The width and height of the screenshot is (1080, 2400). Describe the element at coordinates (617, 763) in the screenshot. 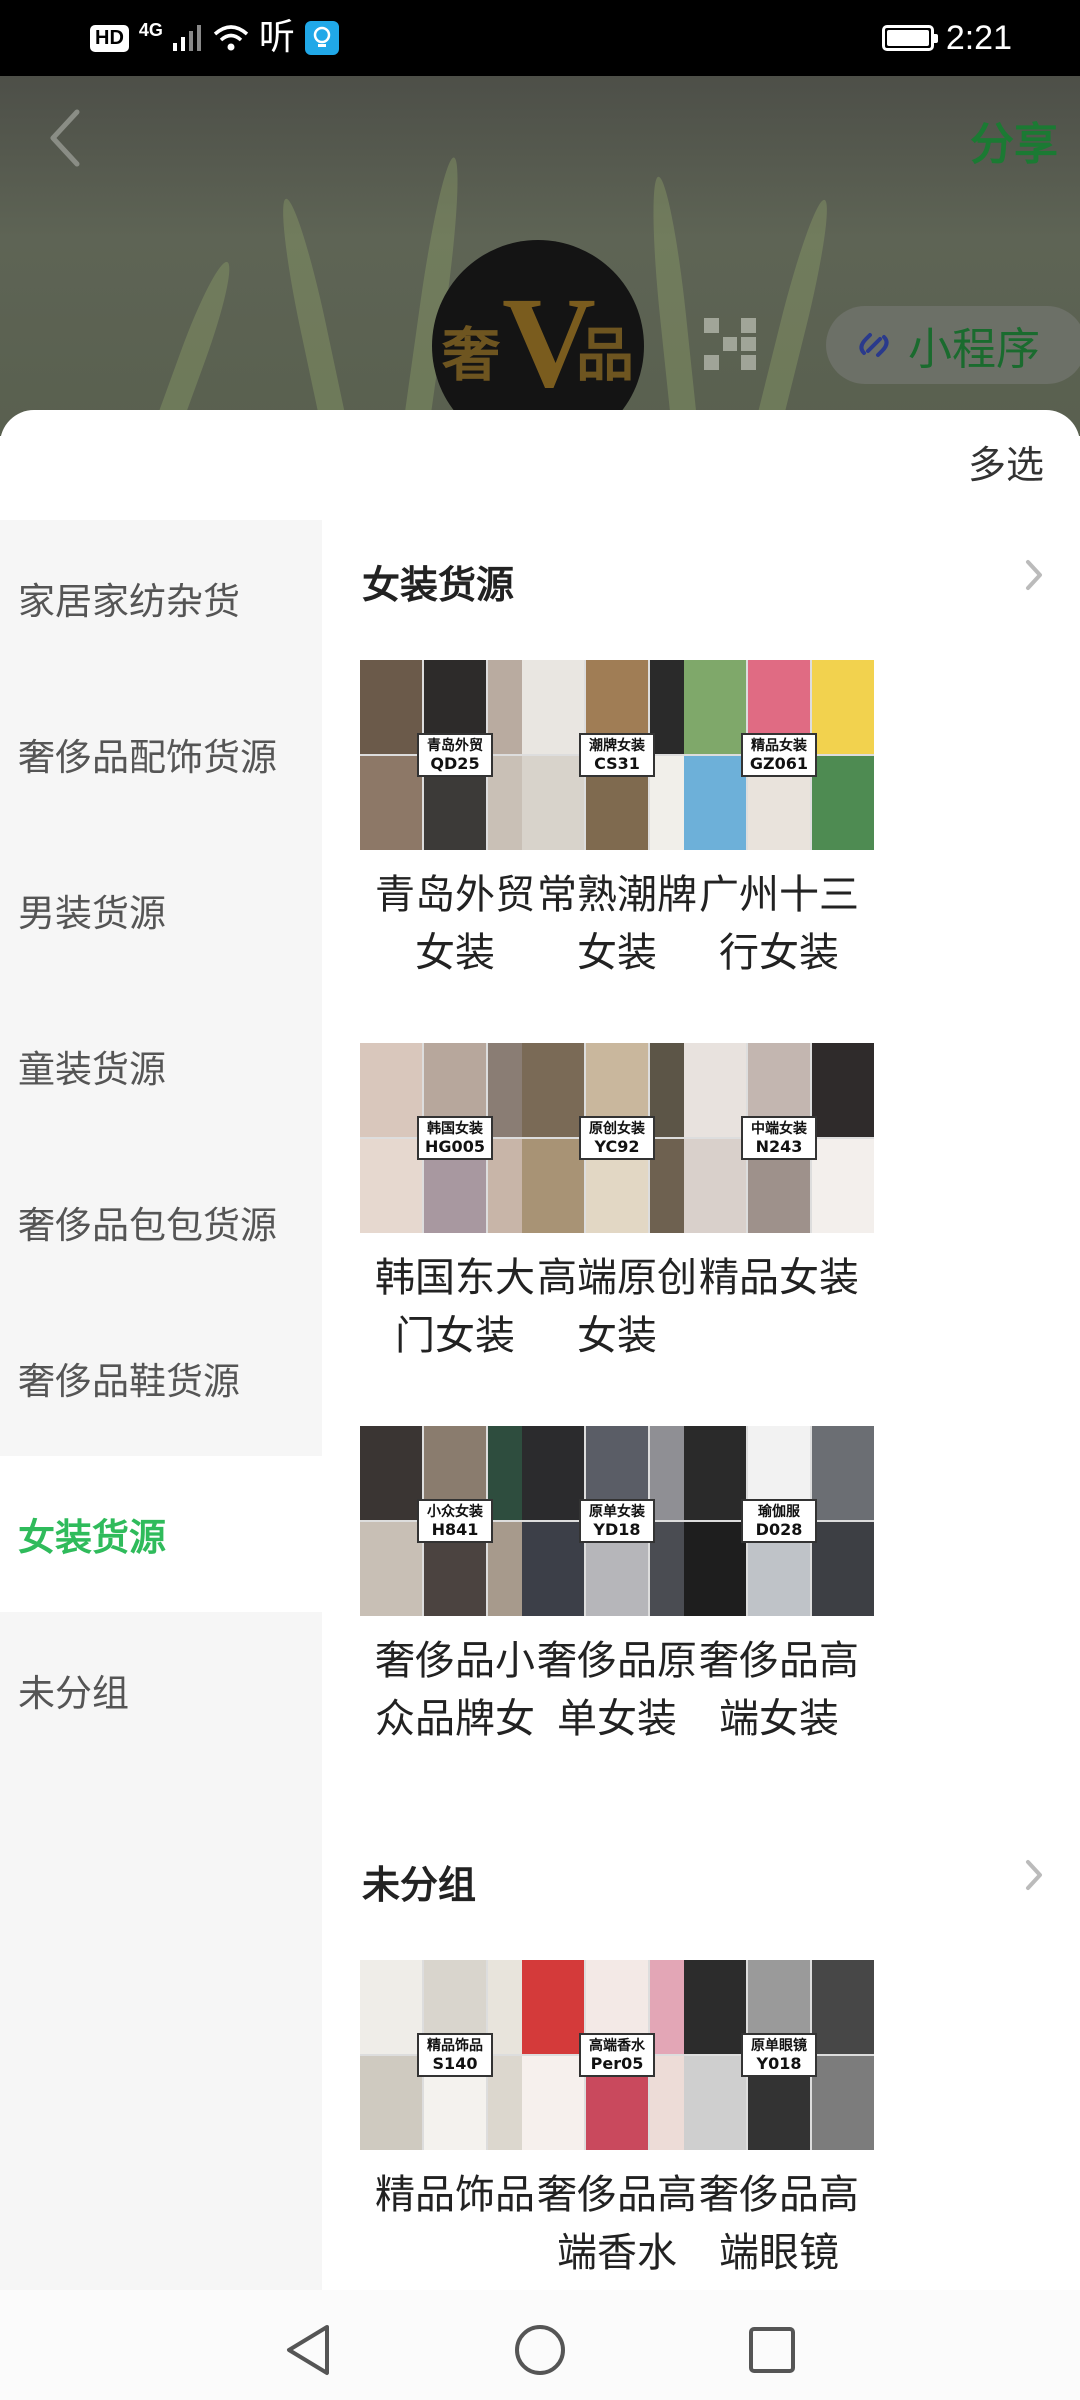

I see `thumbnail-tag-code: CS31` at that location.